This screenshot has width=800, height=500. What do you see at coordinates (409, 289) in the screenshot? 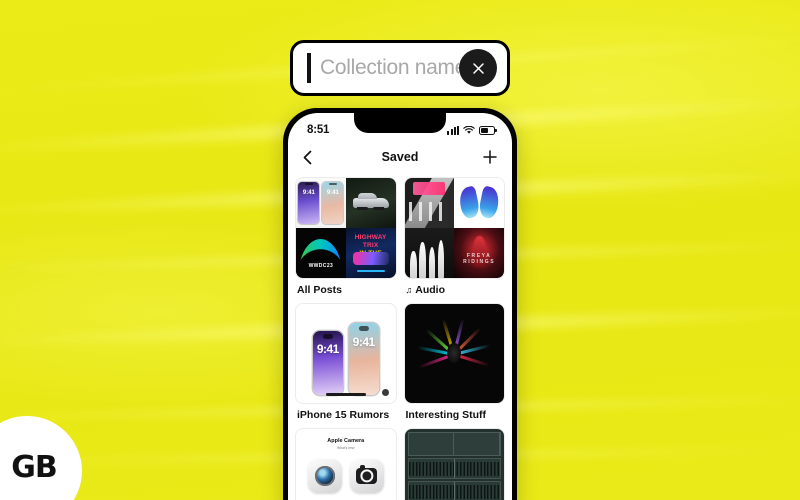
I see `music-note-icon: ♫` at bounding box center [409, 289].